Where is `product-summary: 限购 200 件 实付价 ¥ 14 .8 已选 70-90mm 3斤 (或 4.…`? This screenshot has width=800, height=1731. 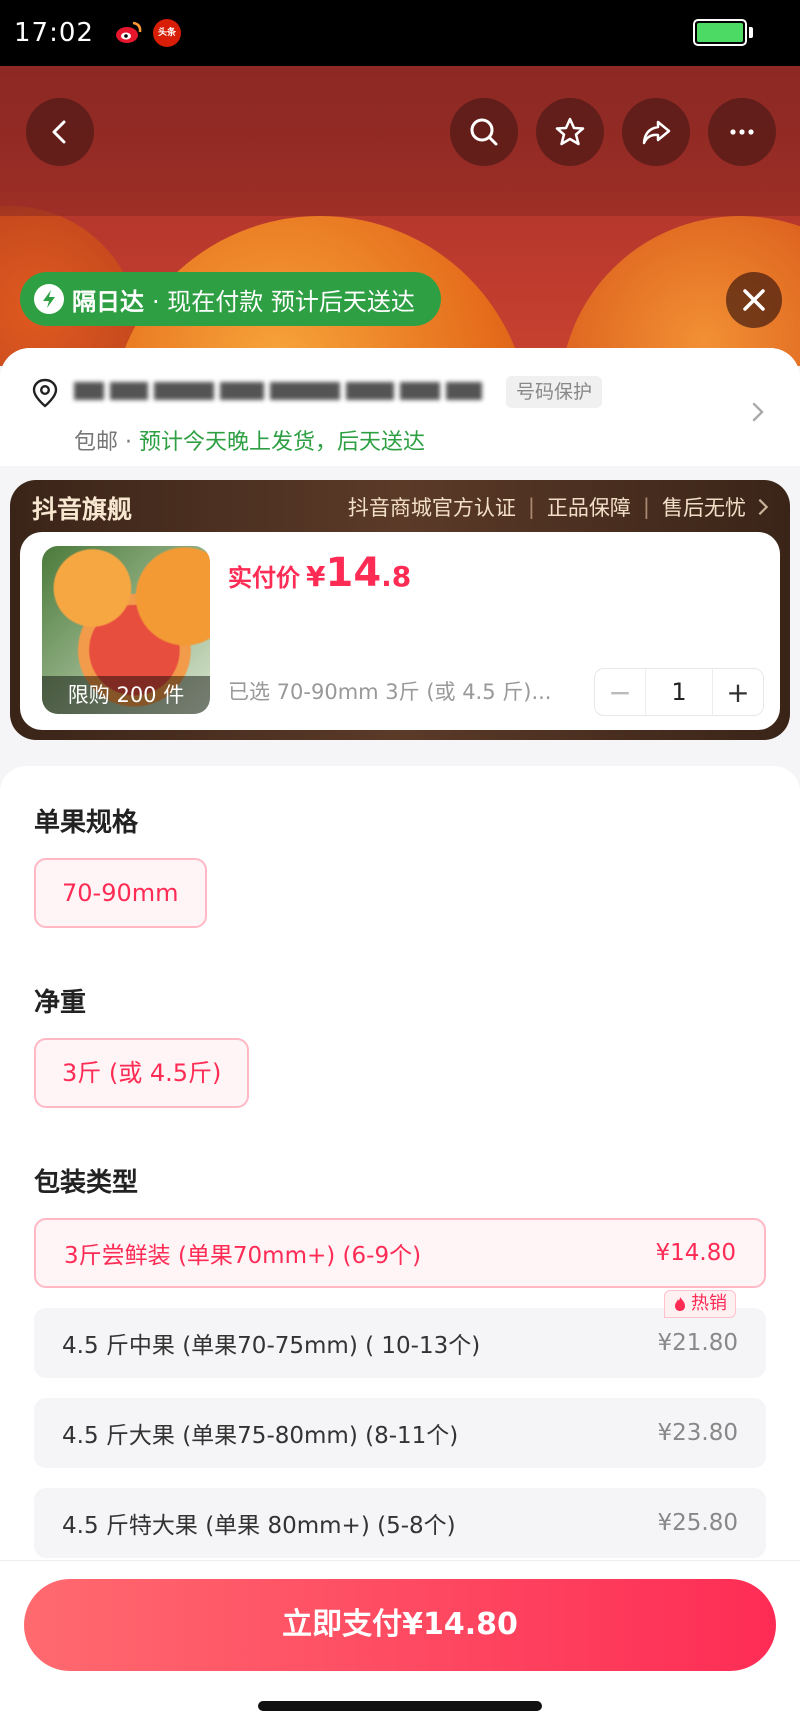 product-summary: 限购 200 件 实付价 ¥ 14 .8 已选 70-90mm 3斤 (或 4.… is located at coordinates (400, 631).